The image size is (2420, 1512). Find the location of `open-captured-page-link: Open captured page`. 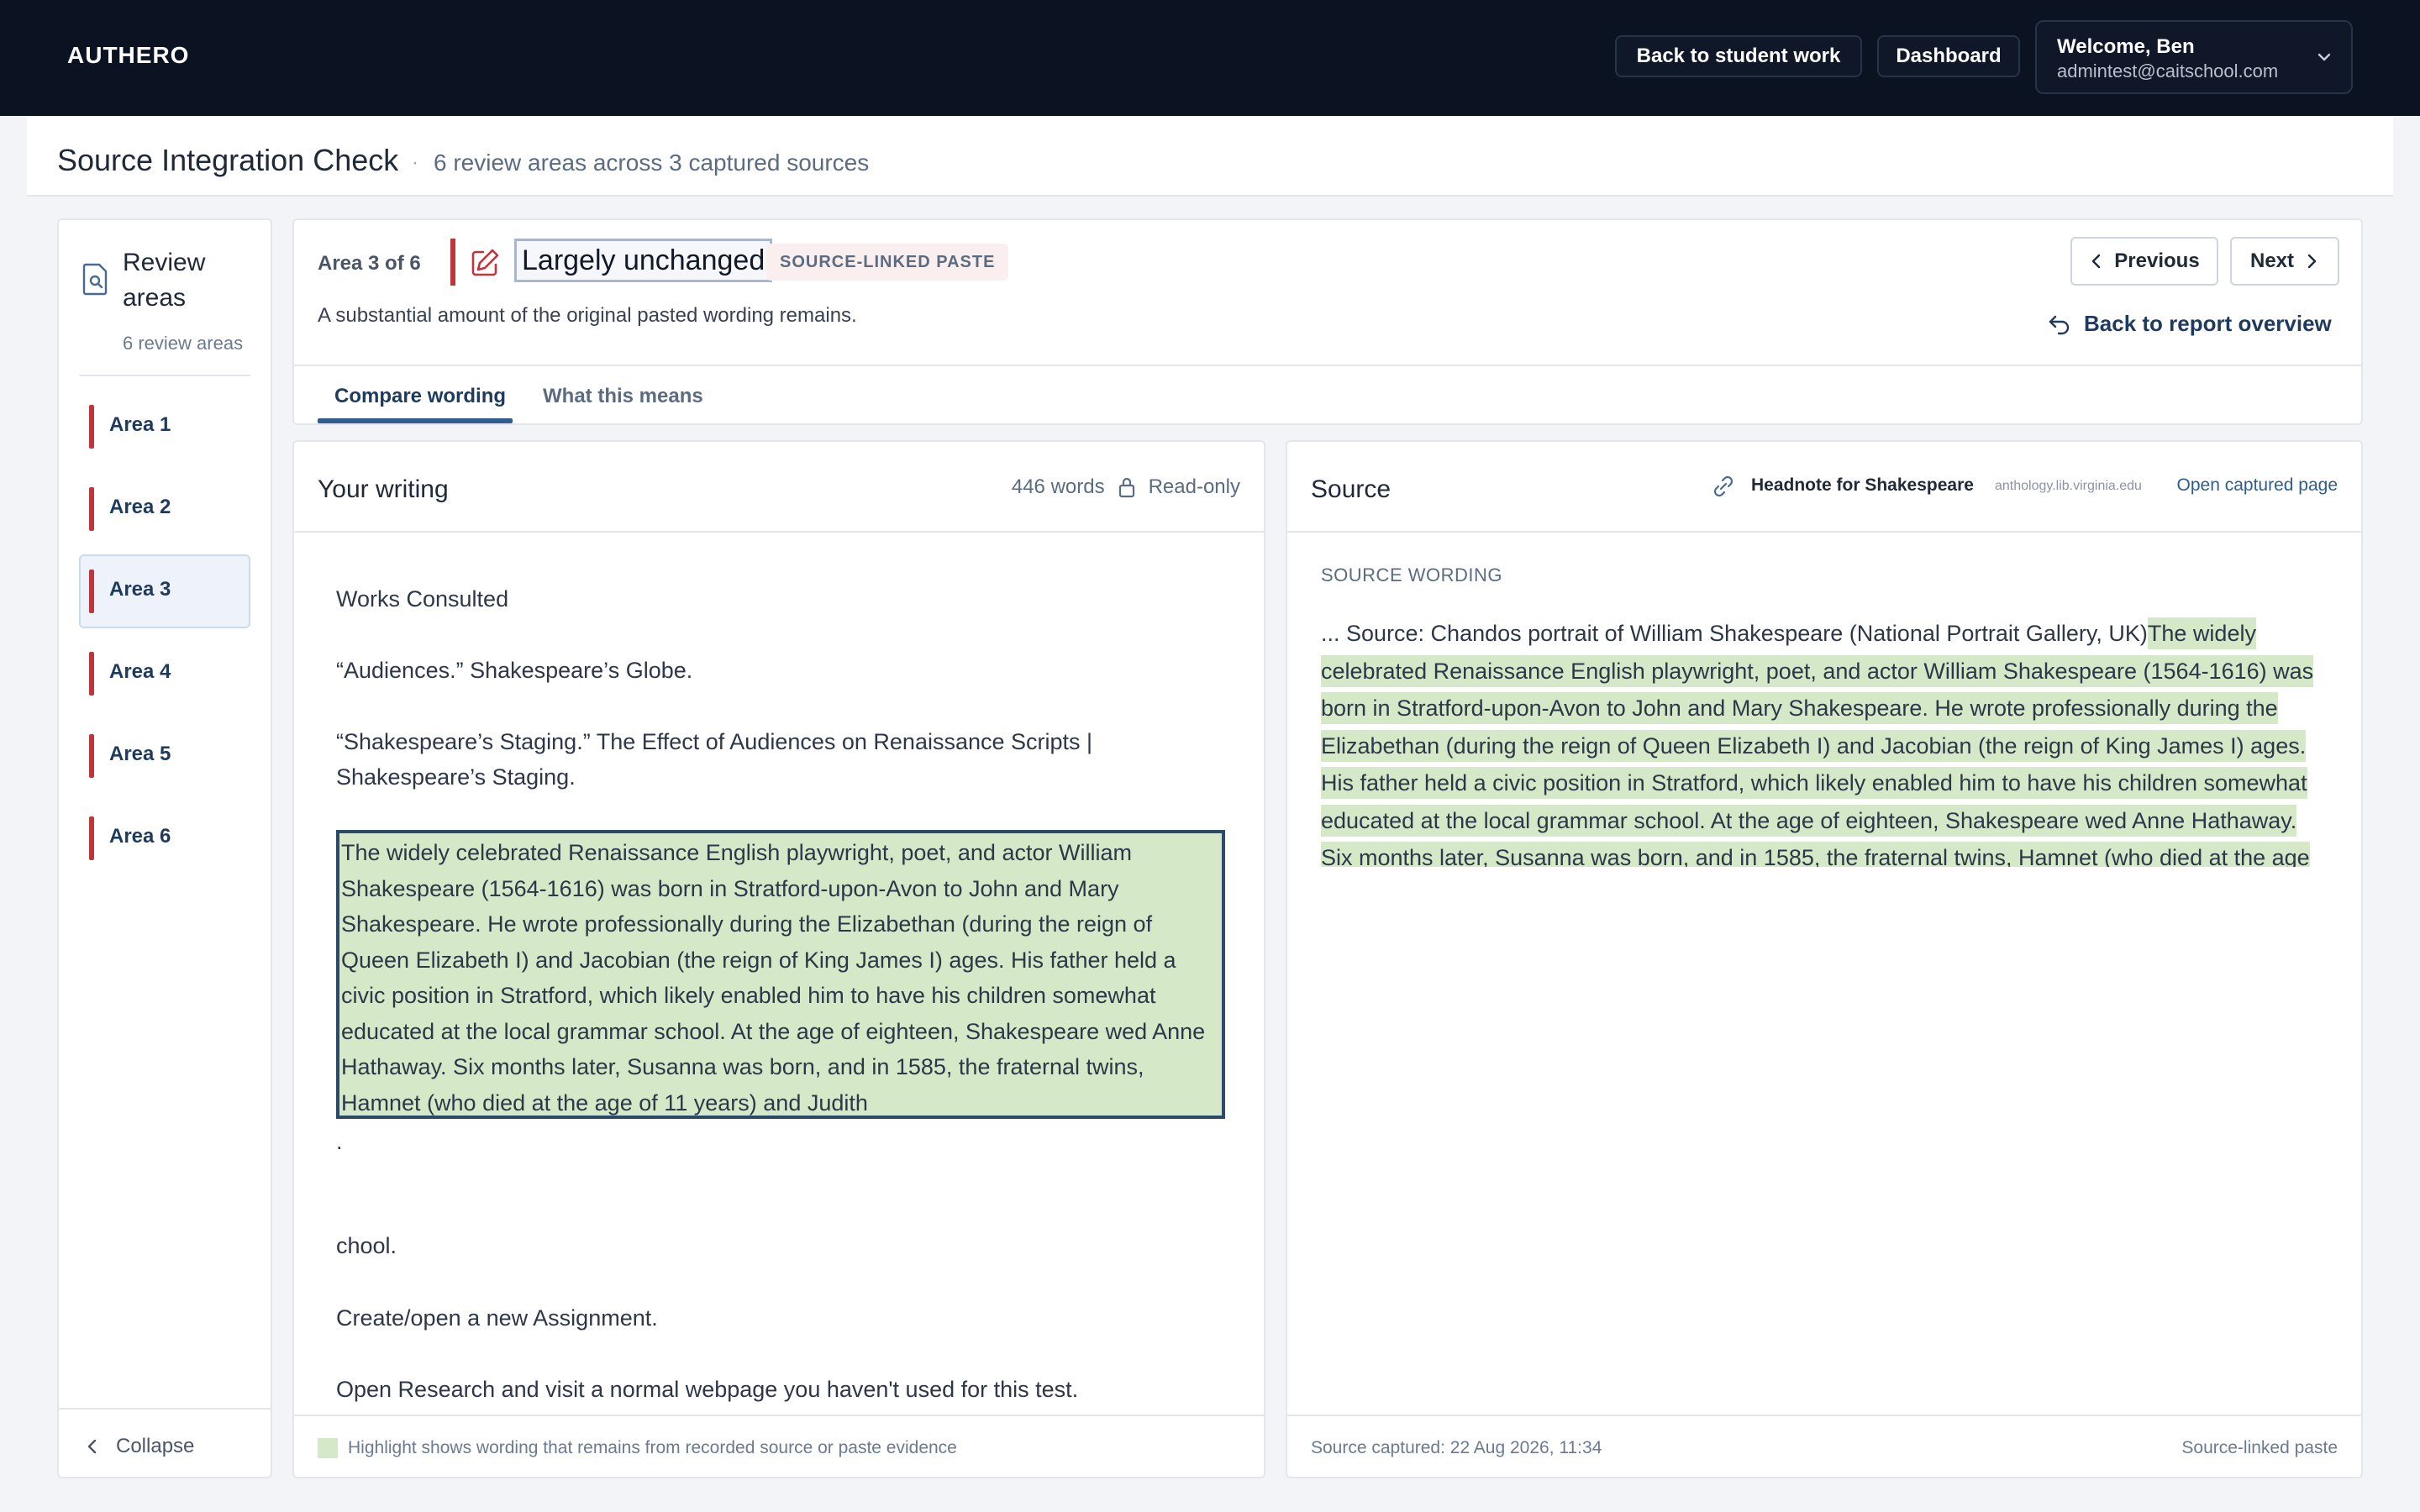

open-captured-page-link: Open captured page is located at coordinates (2257, 485).